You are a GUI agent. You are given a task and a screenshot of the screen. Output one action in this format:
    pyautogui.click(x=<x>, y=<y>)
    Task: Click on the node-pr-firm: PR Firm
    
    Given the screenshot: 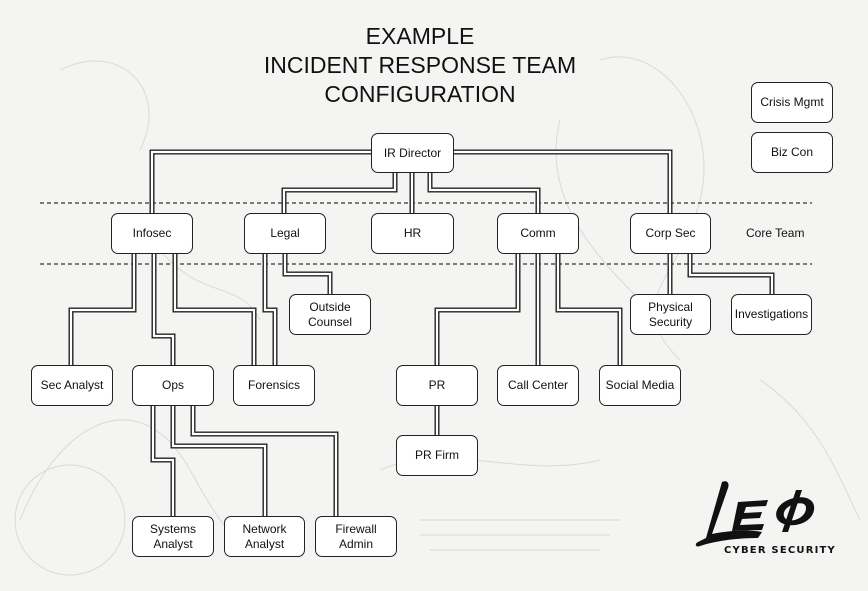 What is the action you would take?
    pyautogui.click(x=437, y=455)
    